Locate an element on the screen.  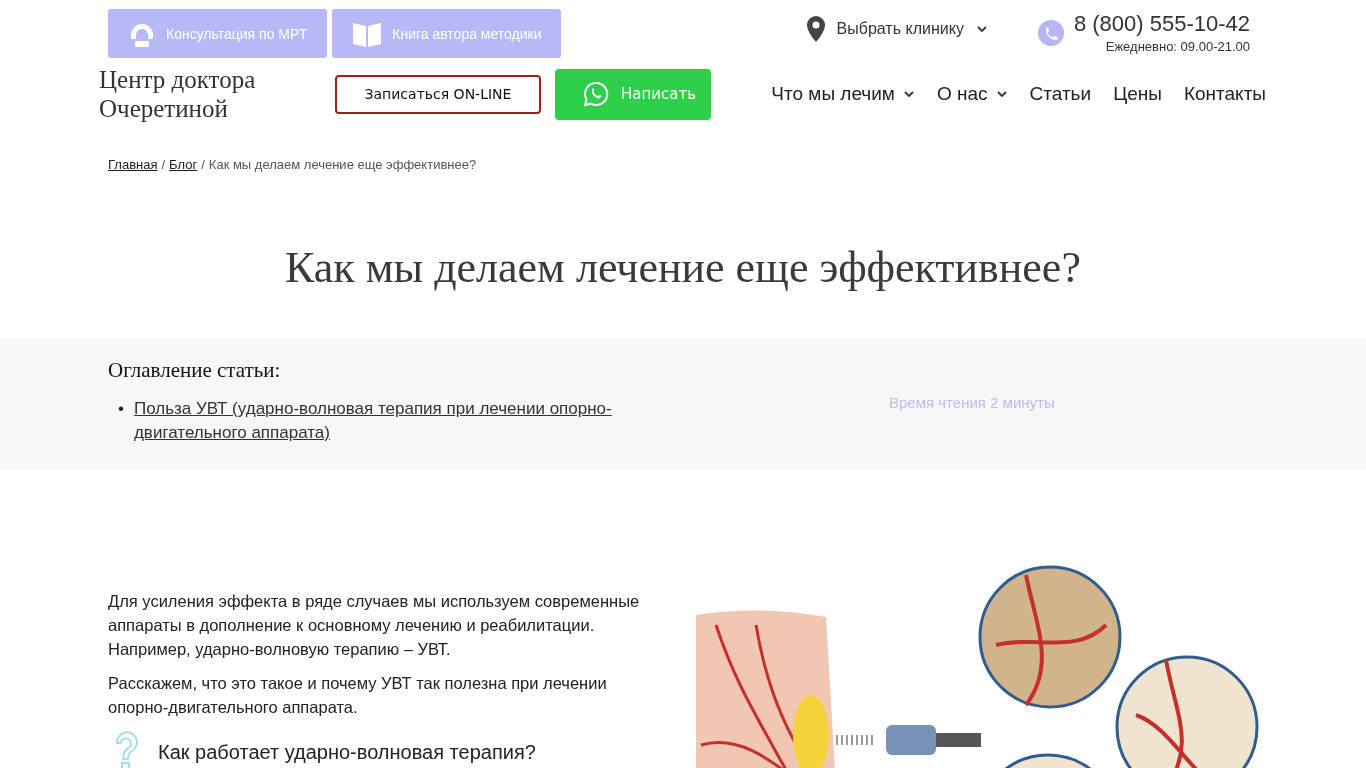
nav-link: Что мы лечим is located at coordinates (843, 94).